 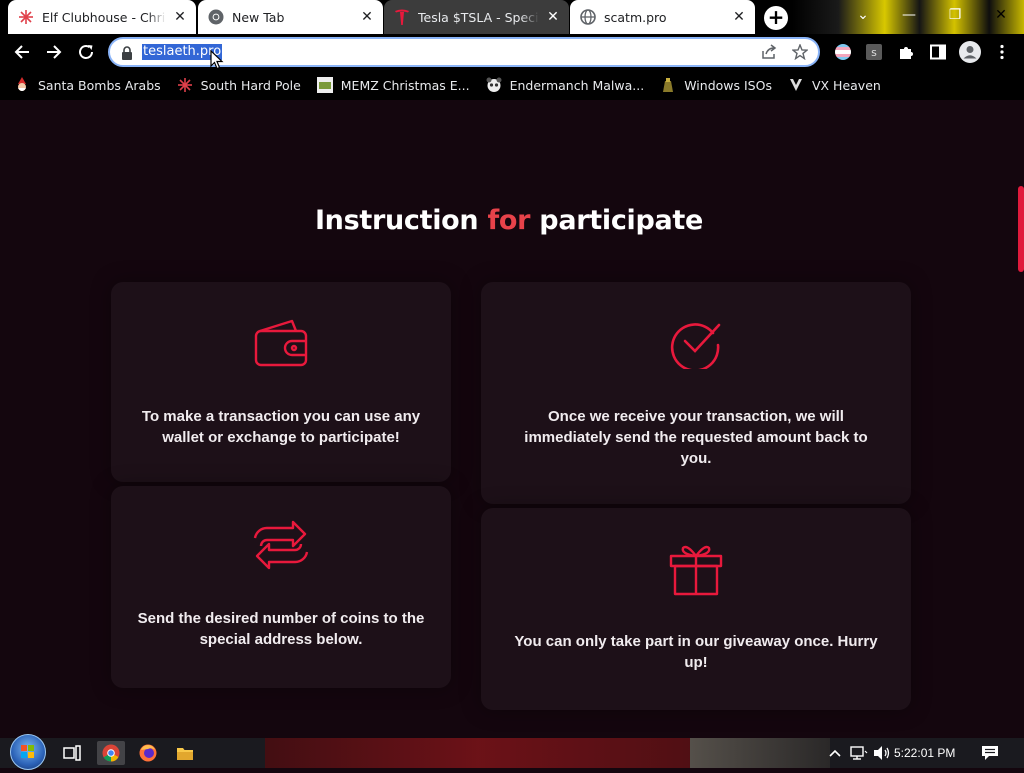 I want to click on bookmark-label: Santa Bombs Arabs, so click(x=99, y=85).